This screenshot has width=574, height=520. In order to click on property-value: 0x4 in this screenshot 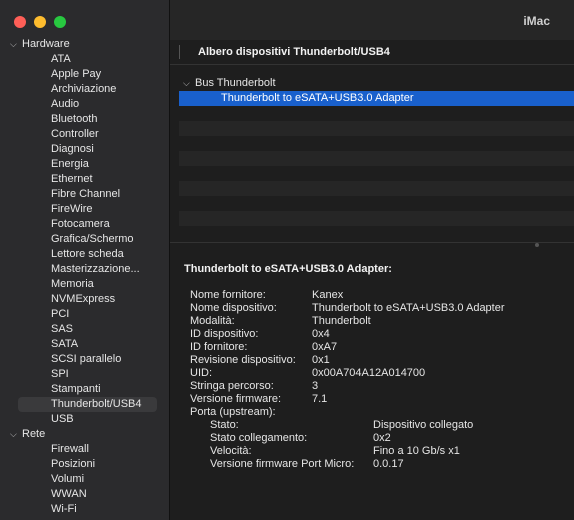, I will do `click(321, 334)`.